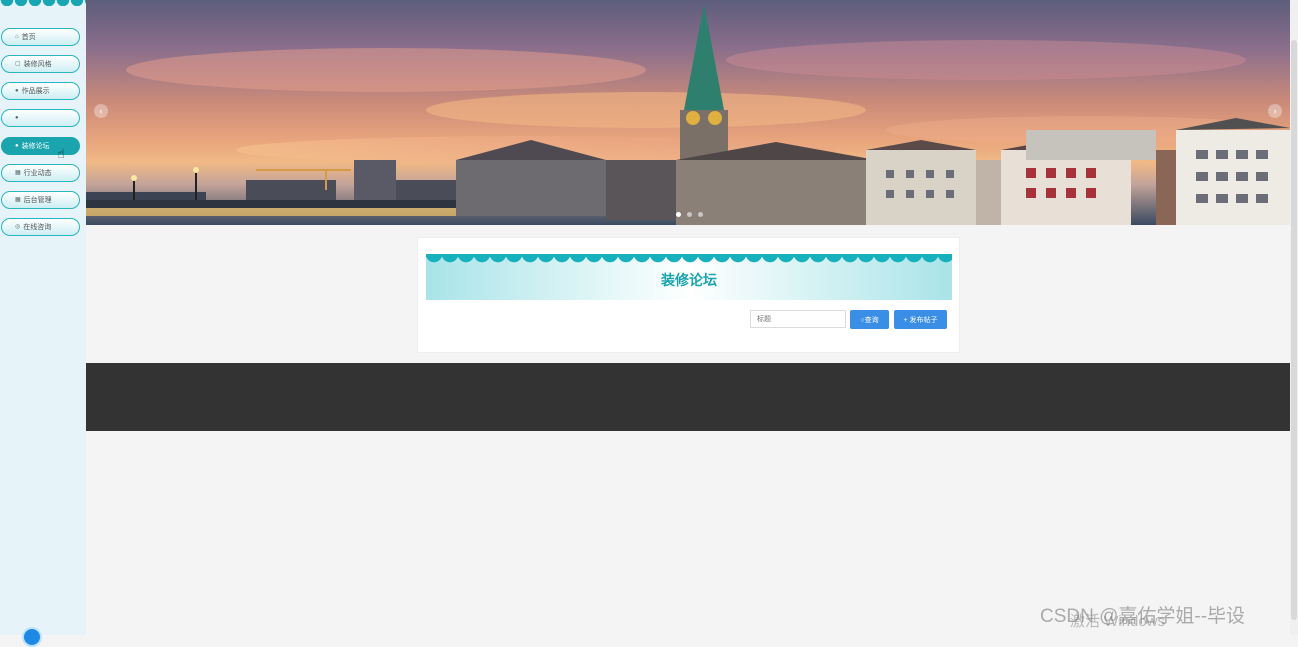  What do you see at coordinates (798, 319) in the screenshot?
I see `search-input` at bounding box center [798, 319].